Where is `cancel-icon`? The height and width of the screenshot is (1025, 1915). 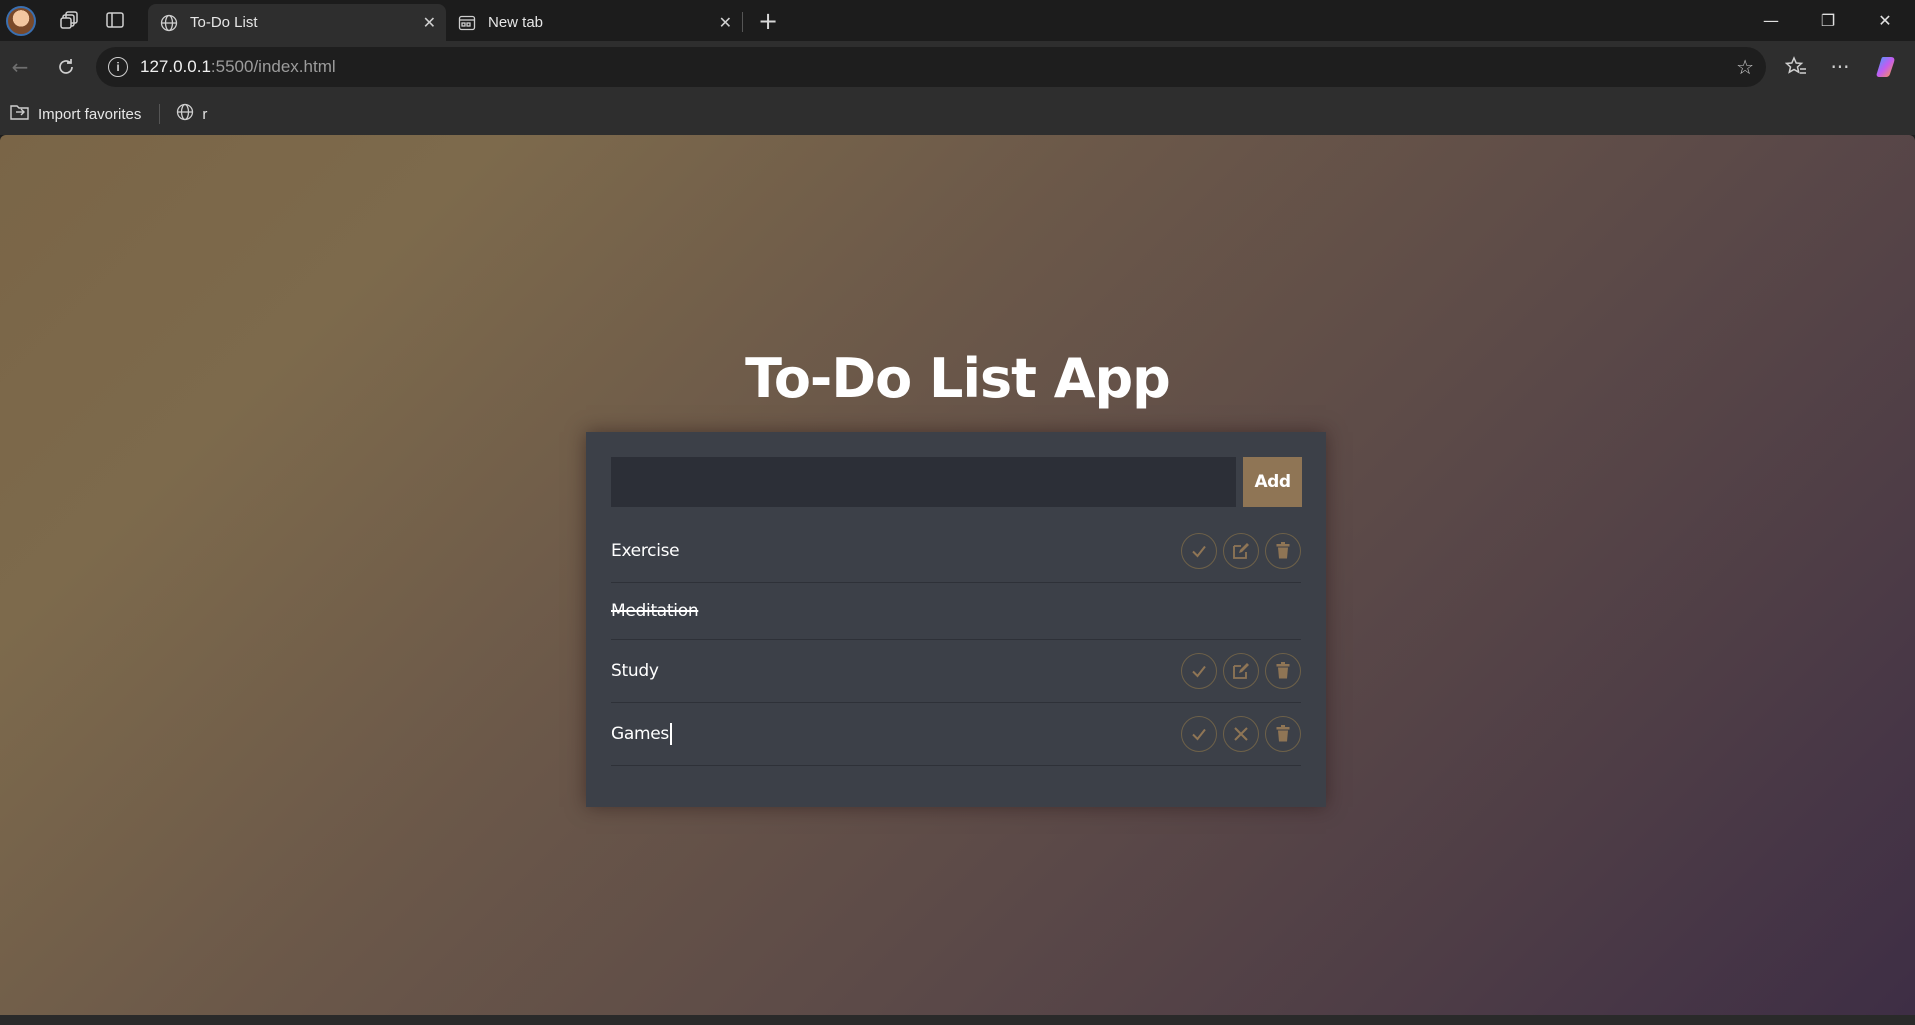 cancel-icon is located at coordinates (1241, 734).